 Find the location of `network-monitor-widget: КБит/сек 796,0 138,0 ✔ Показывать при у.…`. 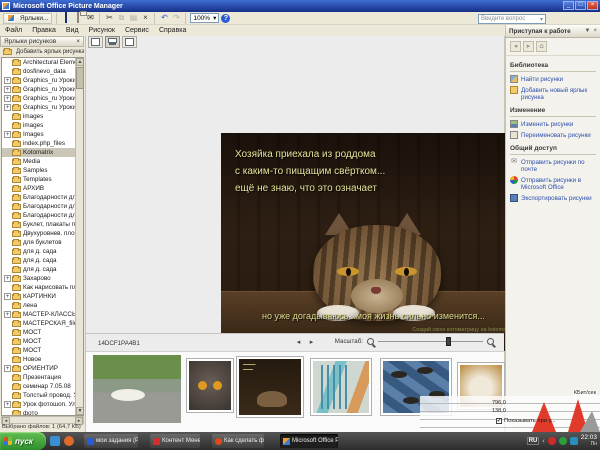

network-monitor-widget: КБит/сек 796,0 138,0 ✔ Показывать при у.… is located at coordinates (510, 411).